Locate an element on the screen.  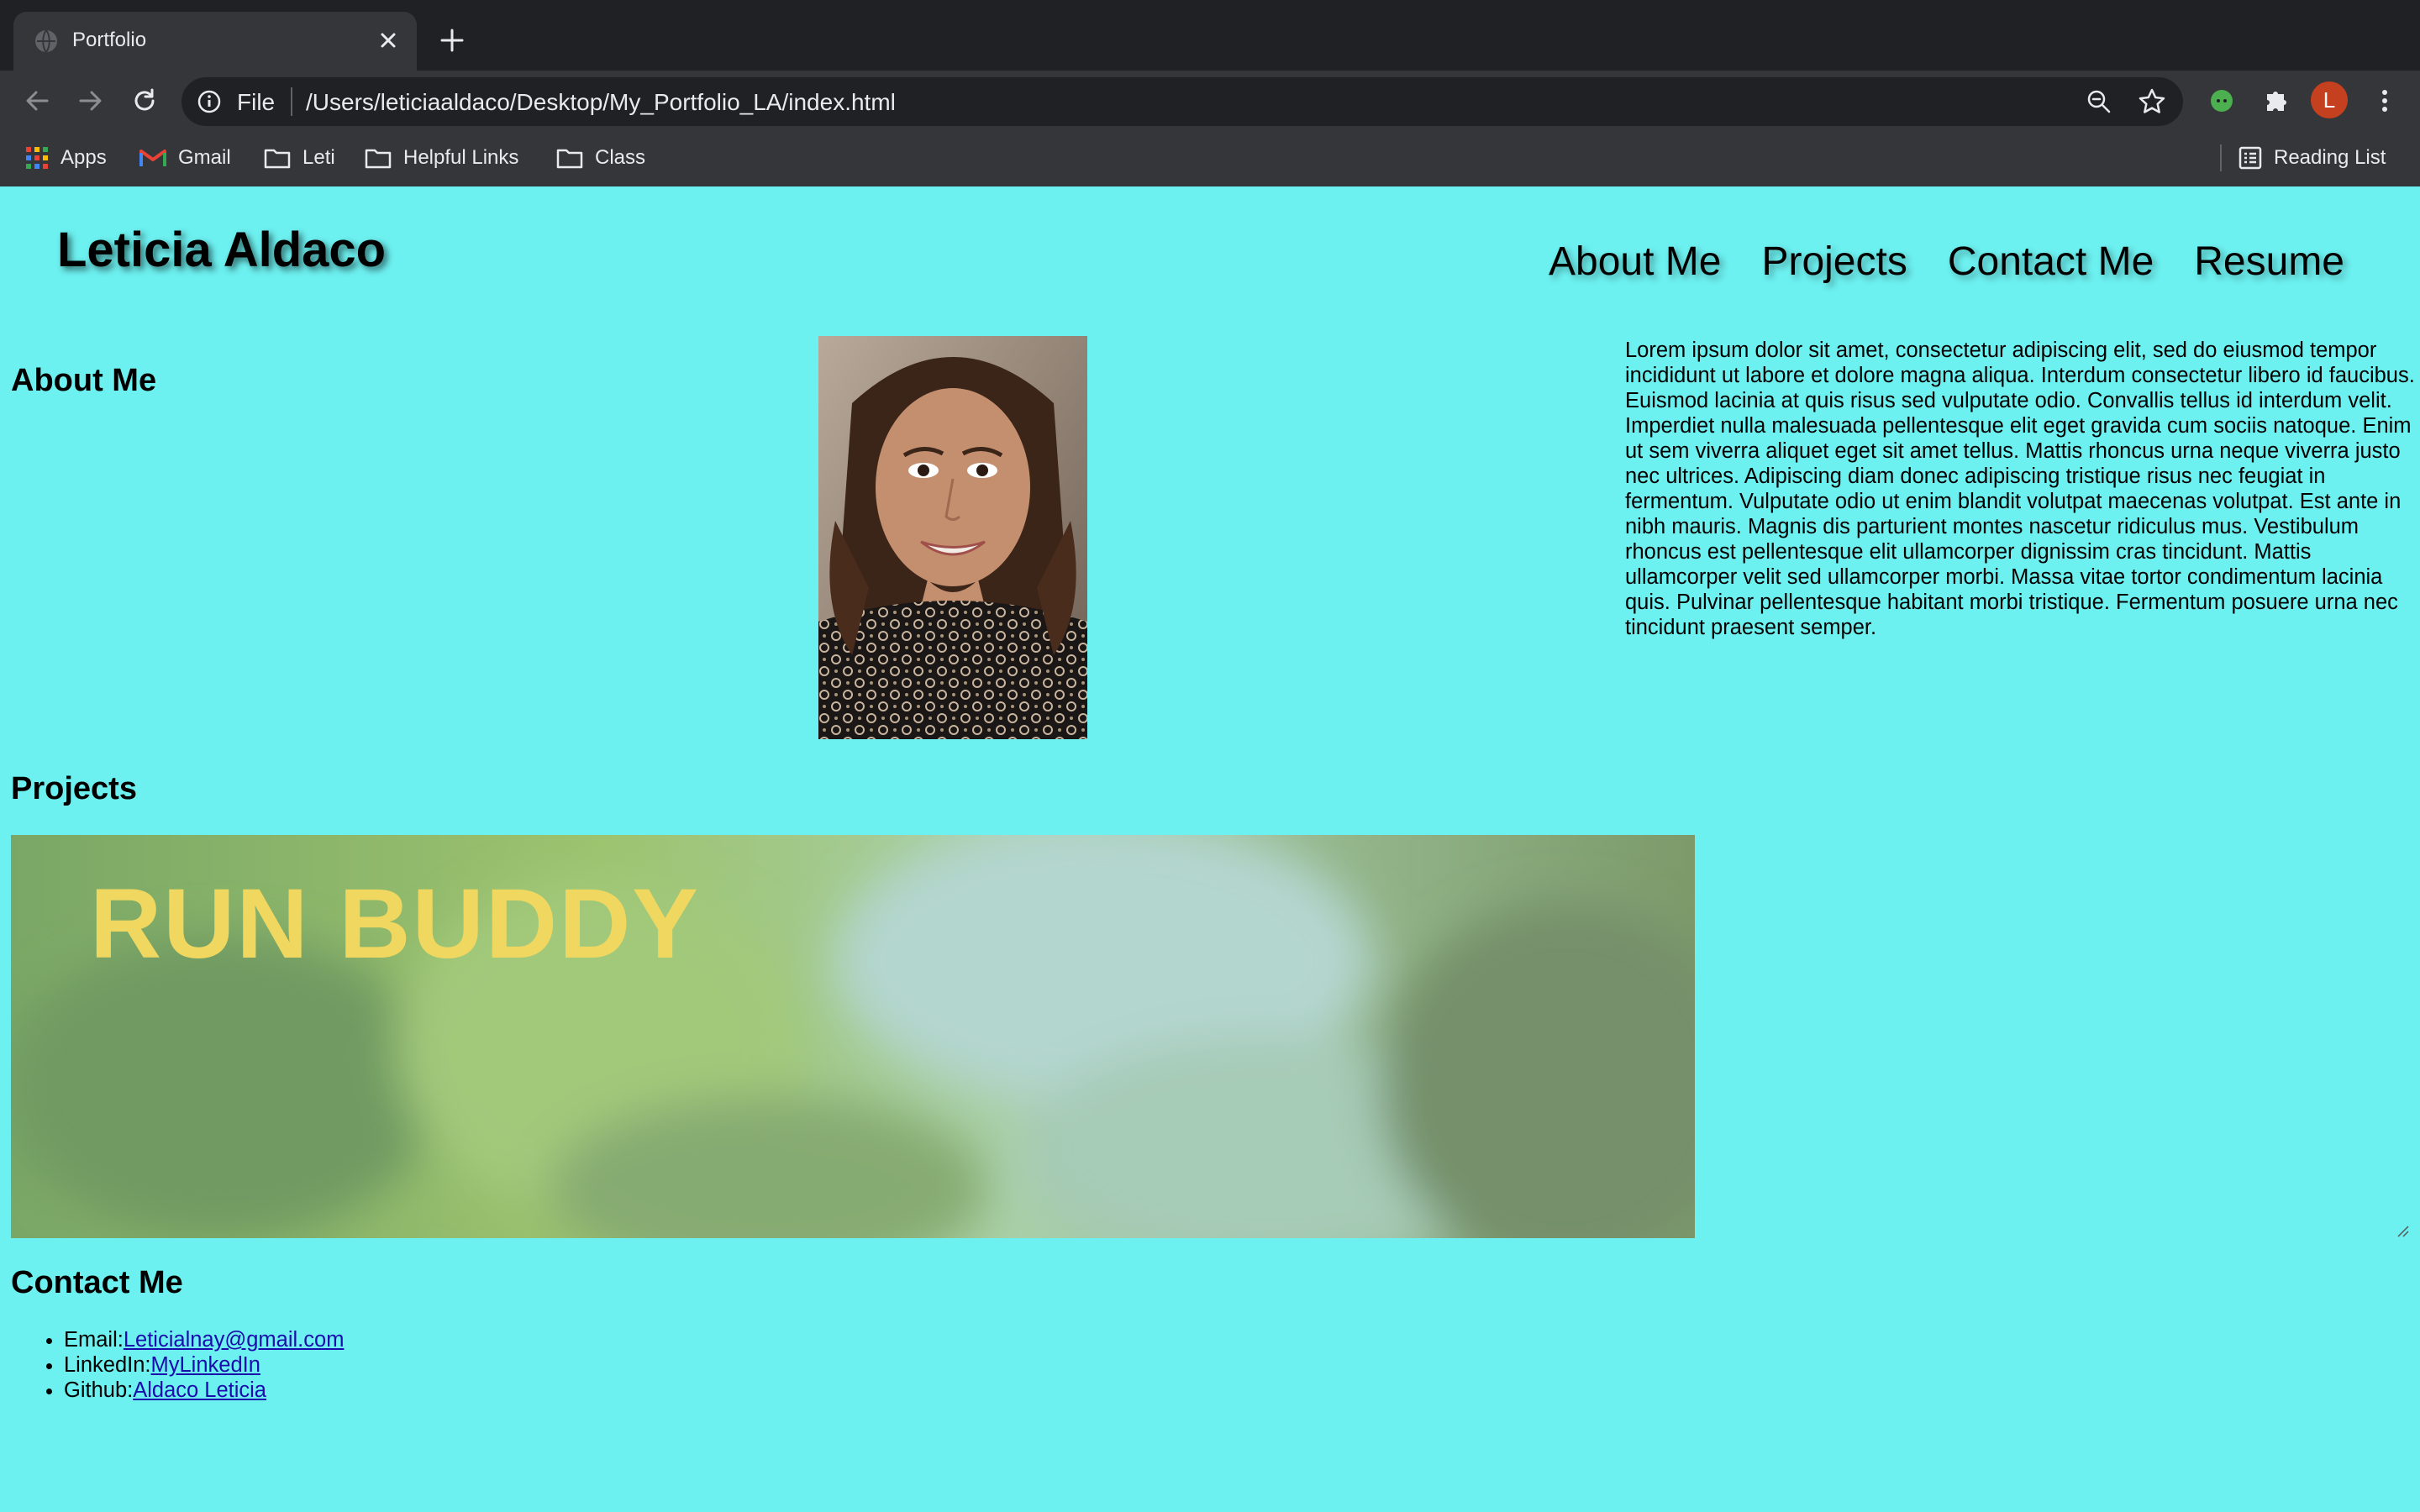
extension-android-icon is located at coordinates (2221, 100).